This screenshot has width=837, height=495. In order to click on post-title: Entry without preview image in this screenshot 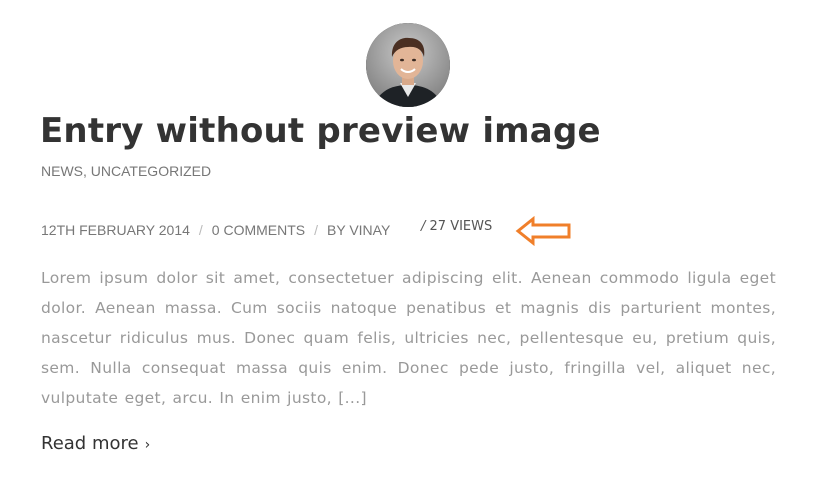, I will do `click(320, 131)`.